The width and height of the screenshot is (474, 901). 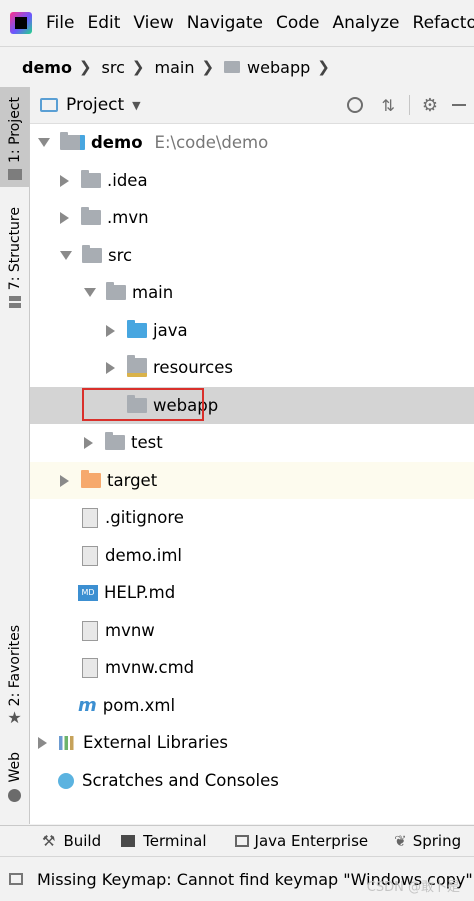 I want to click on tree-item-idea: .idea, so click(x=252, y=180).